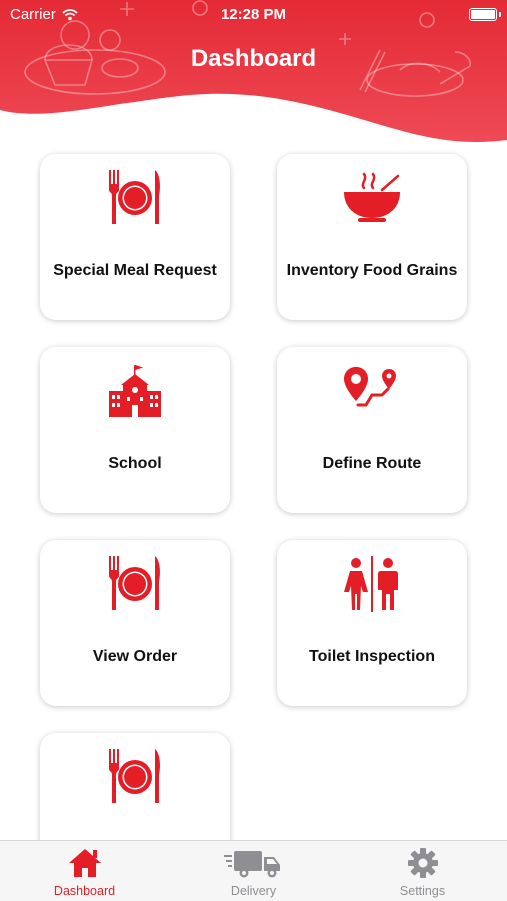 The height and width of the screenshot is (901, 507). Describe the element at coordinates (253, 58) in the screenshot. I see `page-title: Dashboard` at that location.